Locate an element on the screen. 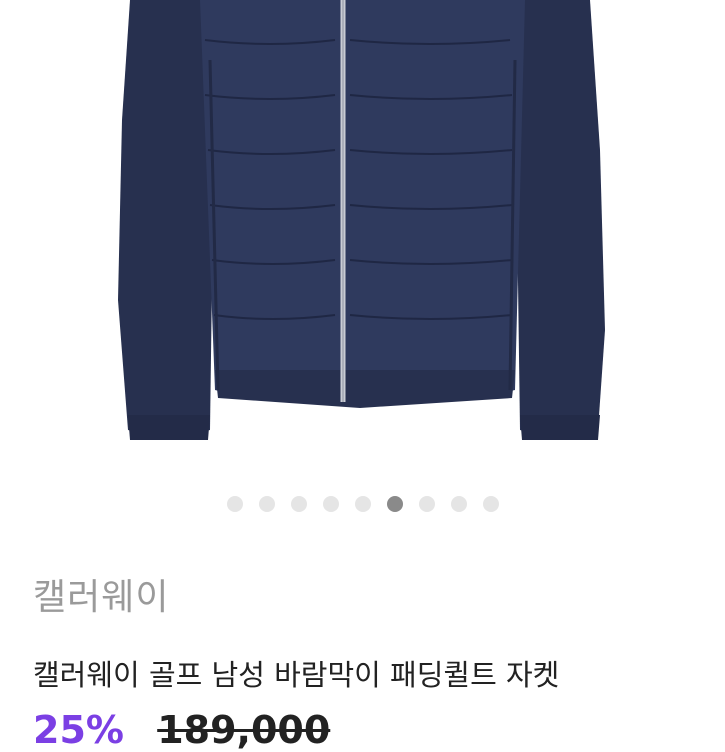 The image size is (725, 752). brand-name: 캘러웨이 is located at coordinates (101, 594).